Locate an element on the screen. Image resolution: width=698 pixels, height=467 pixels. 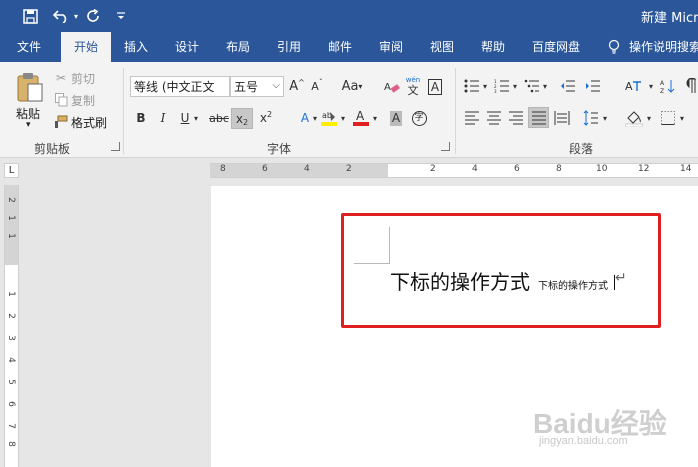
scissors-icon: ✂ is located at coordinates (61, 78).